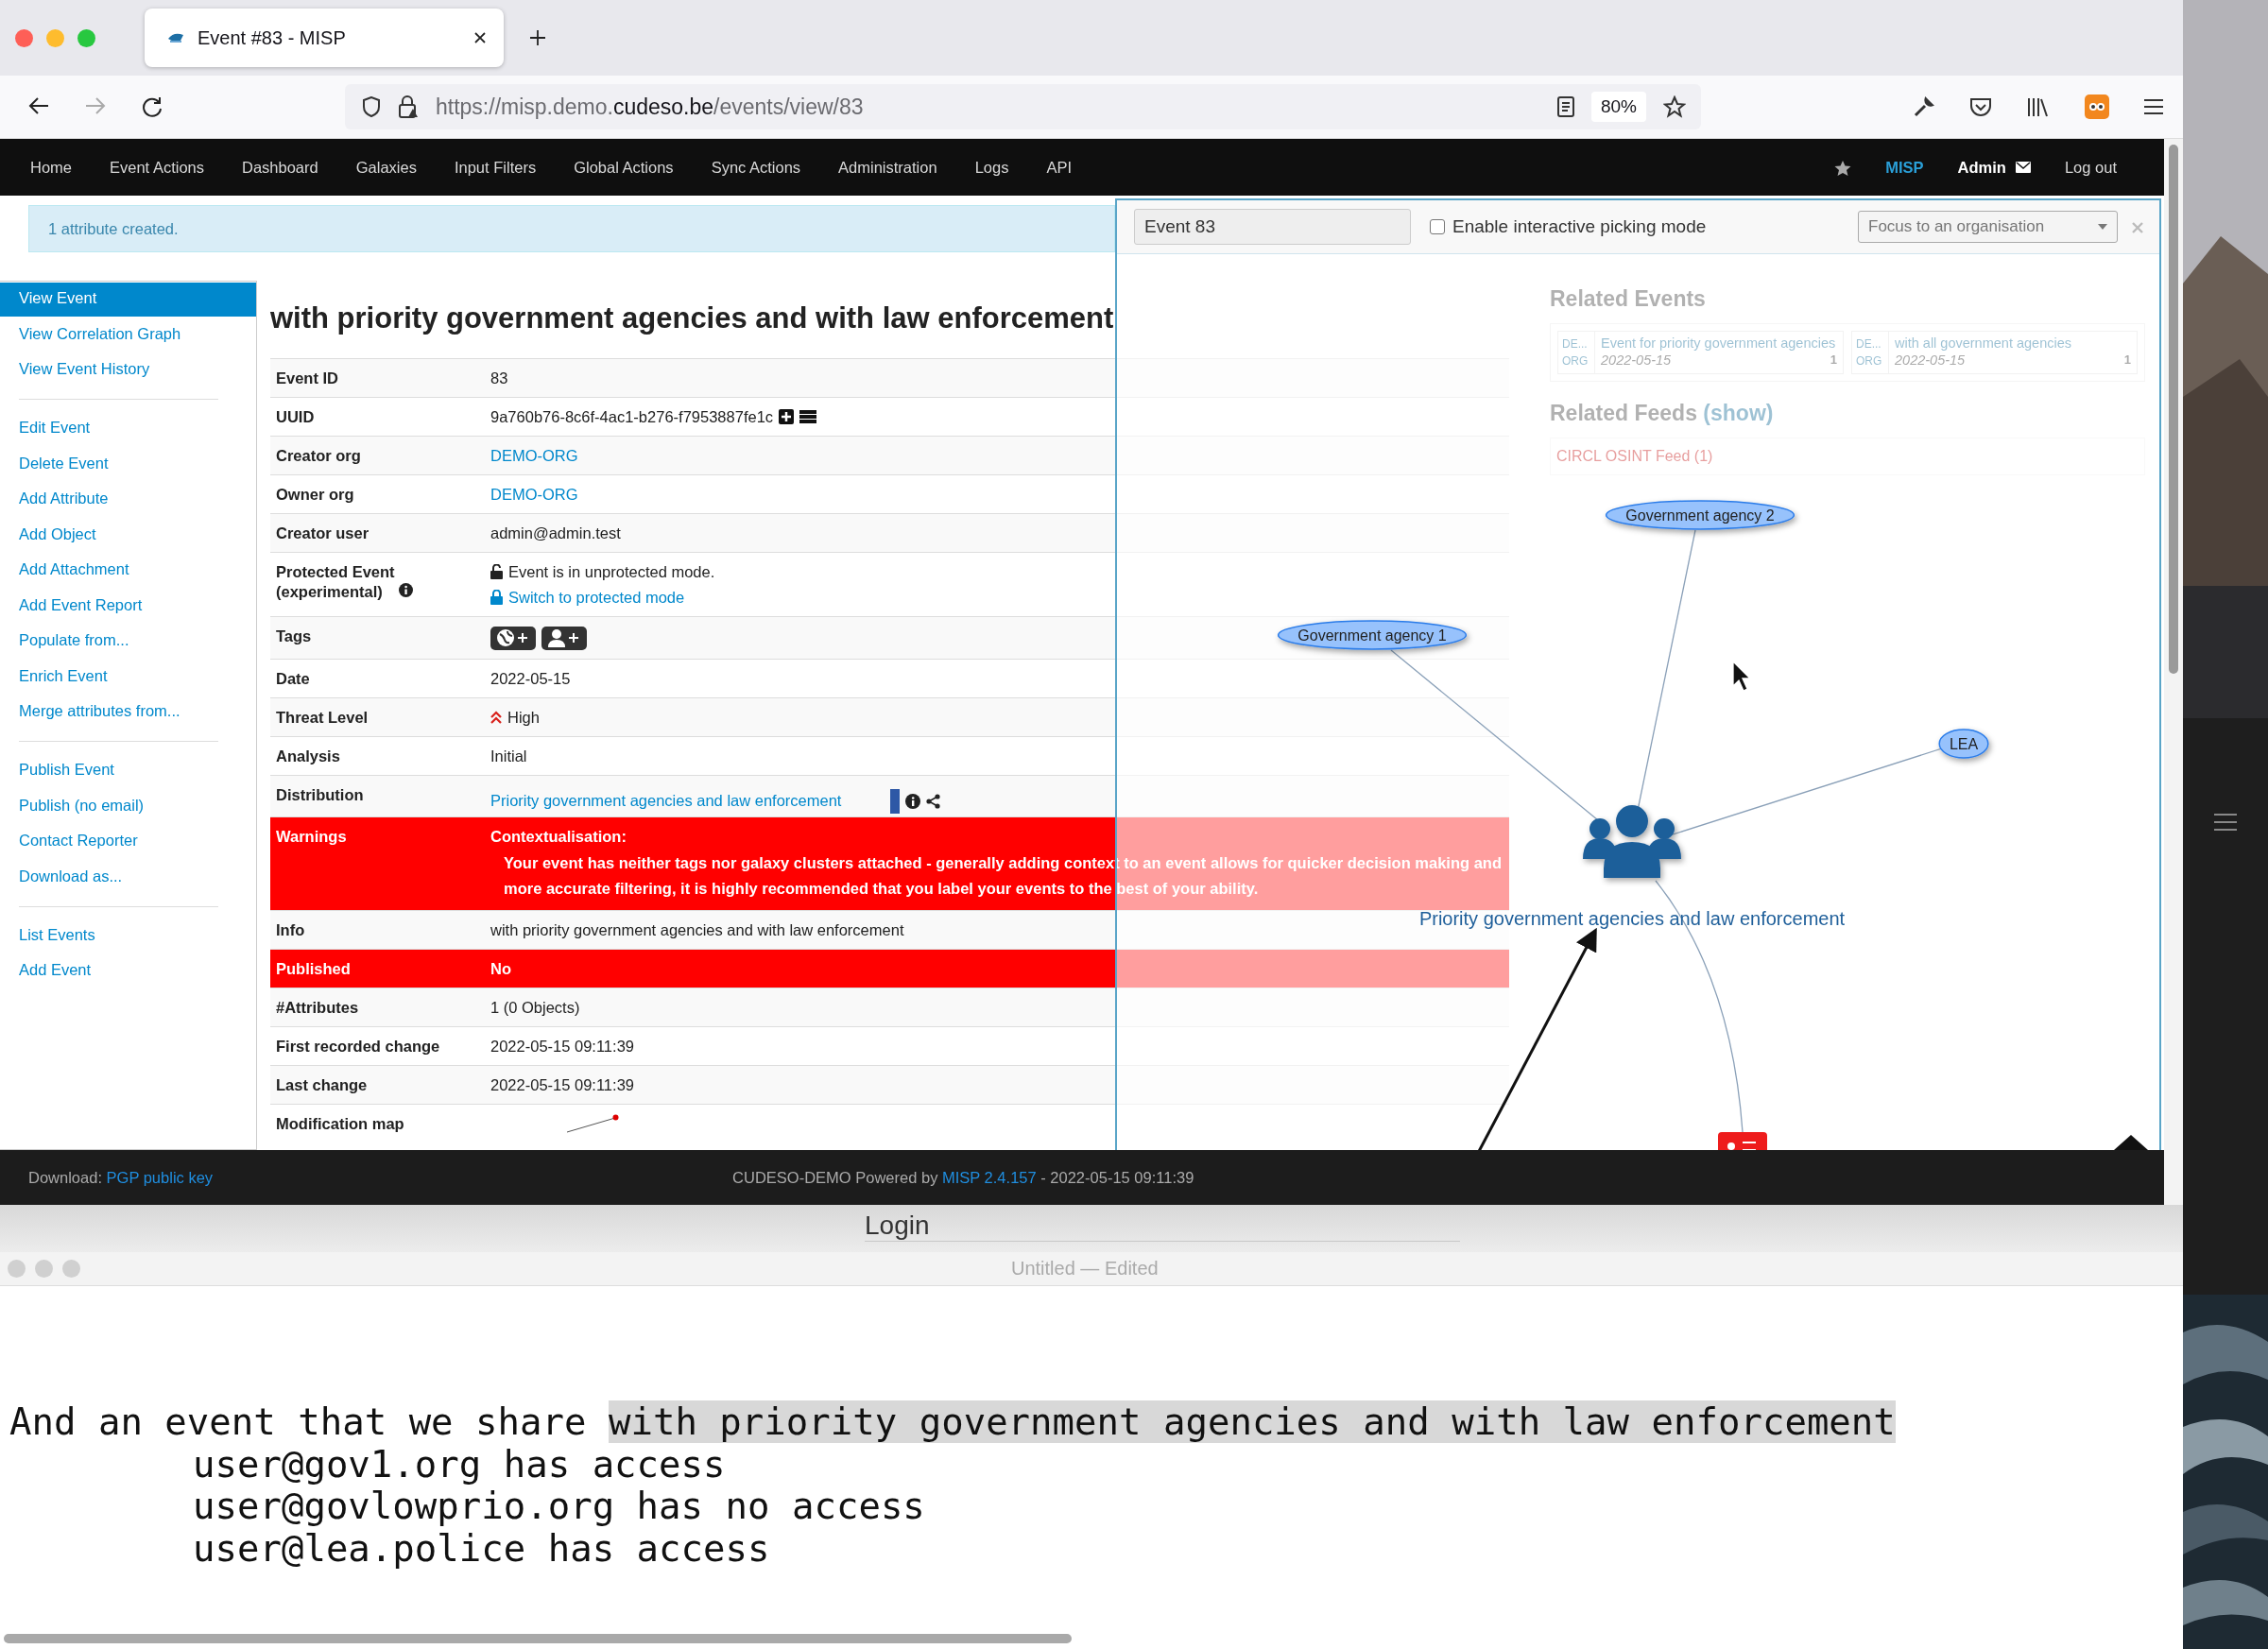 The height and width of the screenshot is (1649, 2268). What do you see at coordinates (1634, 456) in the screenshot?
I see `feed-link: CIRCL OSINT Feed (1)` at bounding box center [1634, 456].